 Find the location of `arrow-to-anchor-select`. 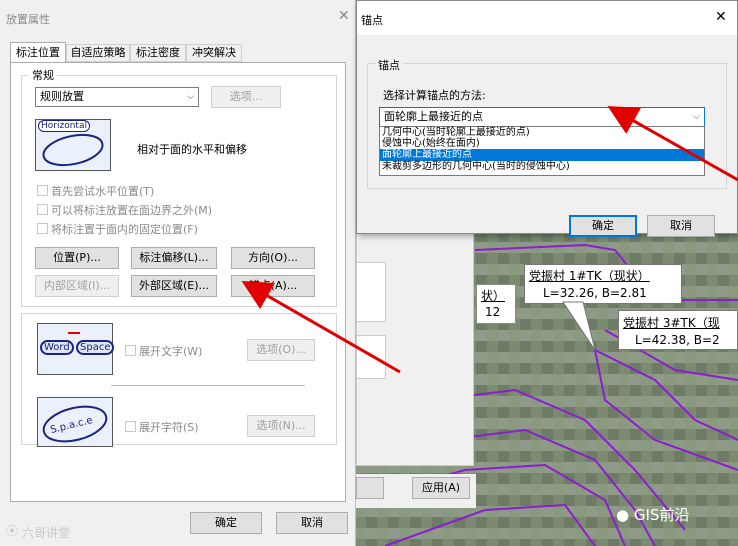

arrow-to-anchor-select is located at coordinates (672, 144).